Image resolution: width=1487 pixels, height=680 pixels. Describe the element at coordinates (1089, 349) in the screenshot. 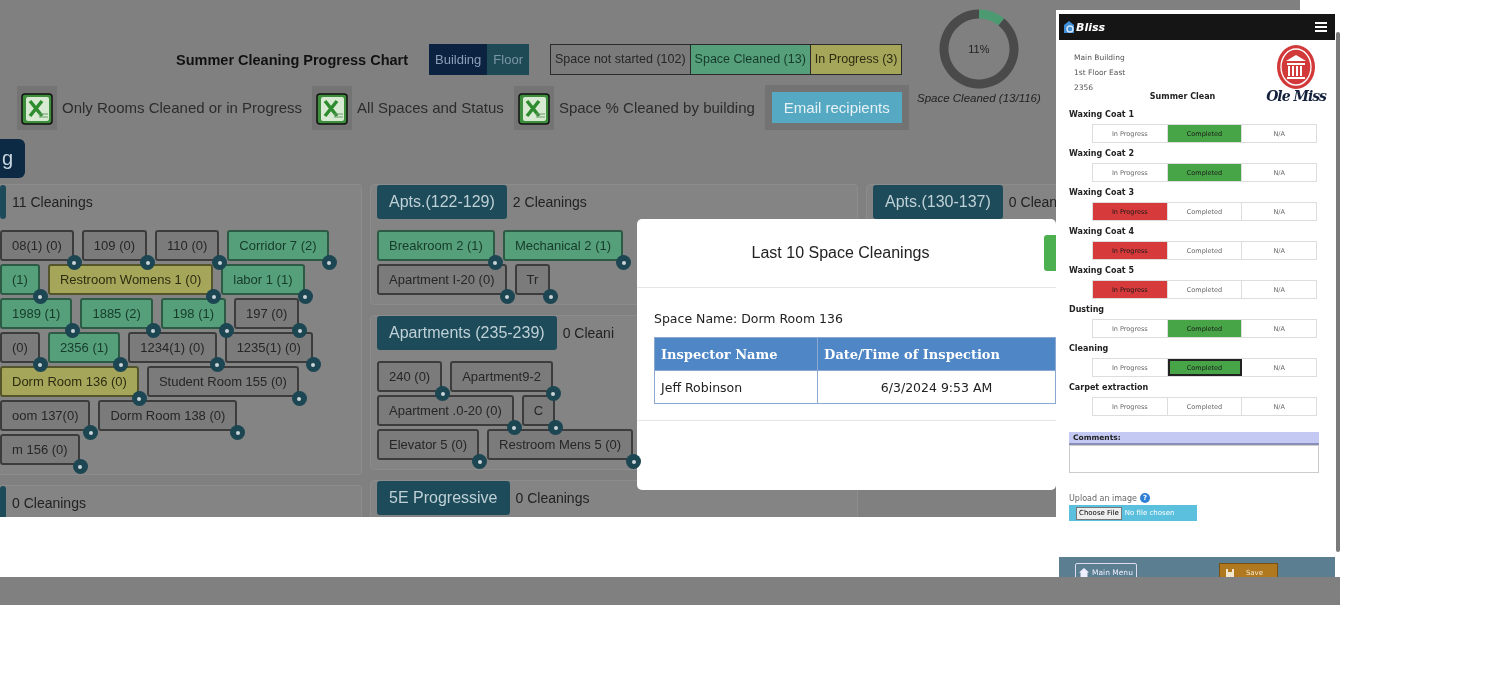

I see `task-label: Cleaning` at that location.